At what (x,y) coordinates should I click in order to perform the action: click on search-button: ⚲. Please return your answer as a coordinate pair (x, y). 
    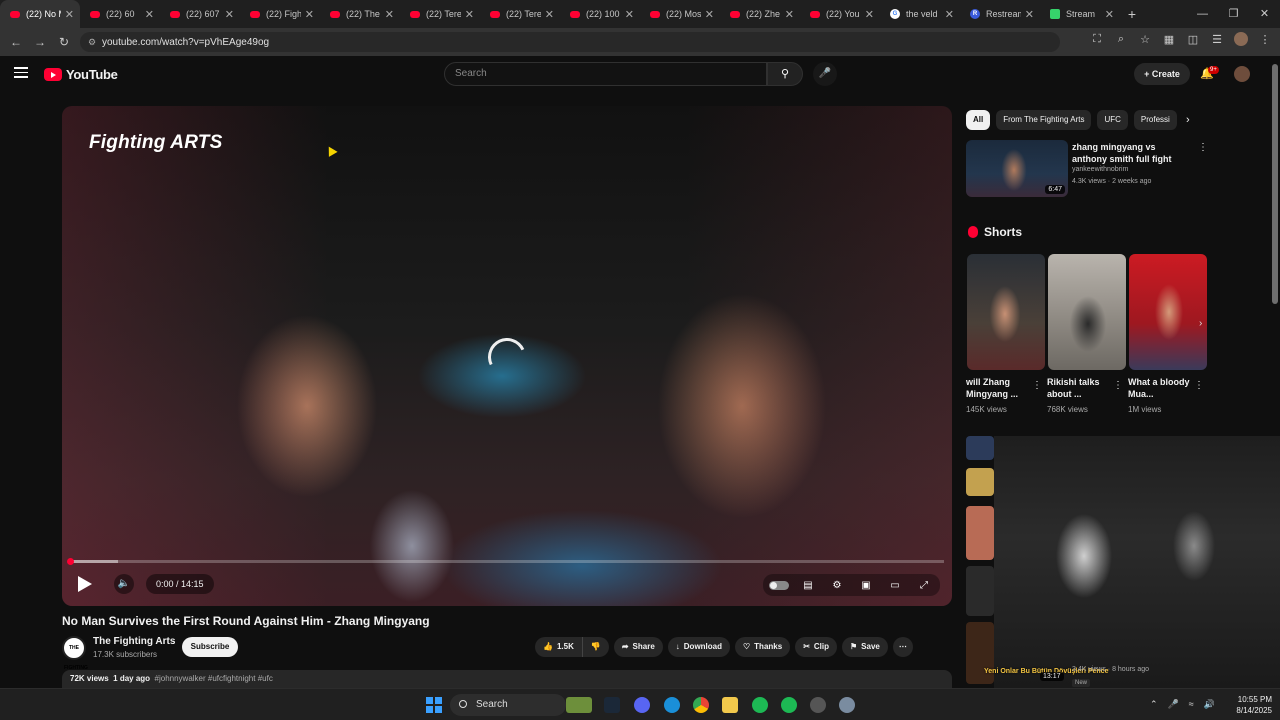
    Looking at the image, I should click on (785, 74).